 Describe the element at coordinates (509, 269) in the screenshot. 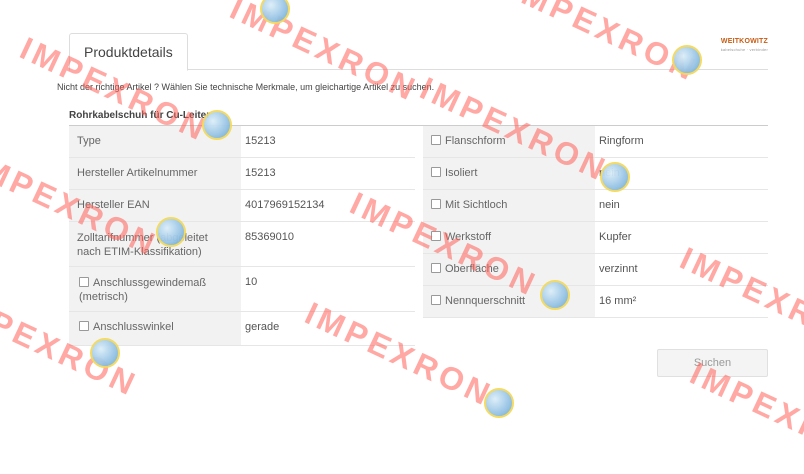

I see `attribute-label: Oberfläche` at that location.